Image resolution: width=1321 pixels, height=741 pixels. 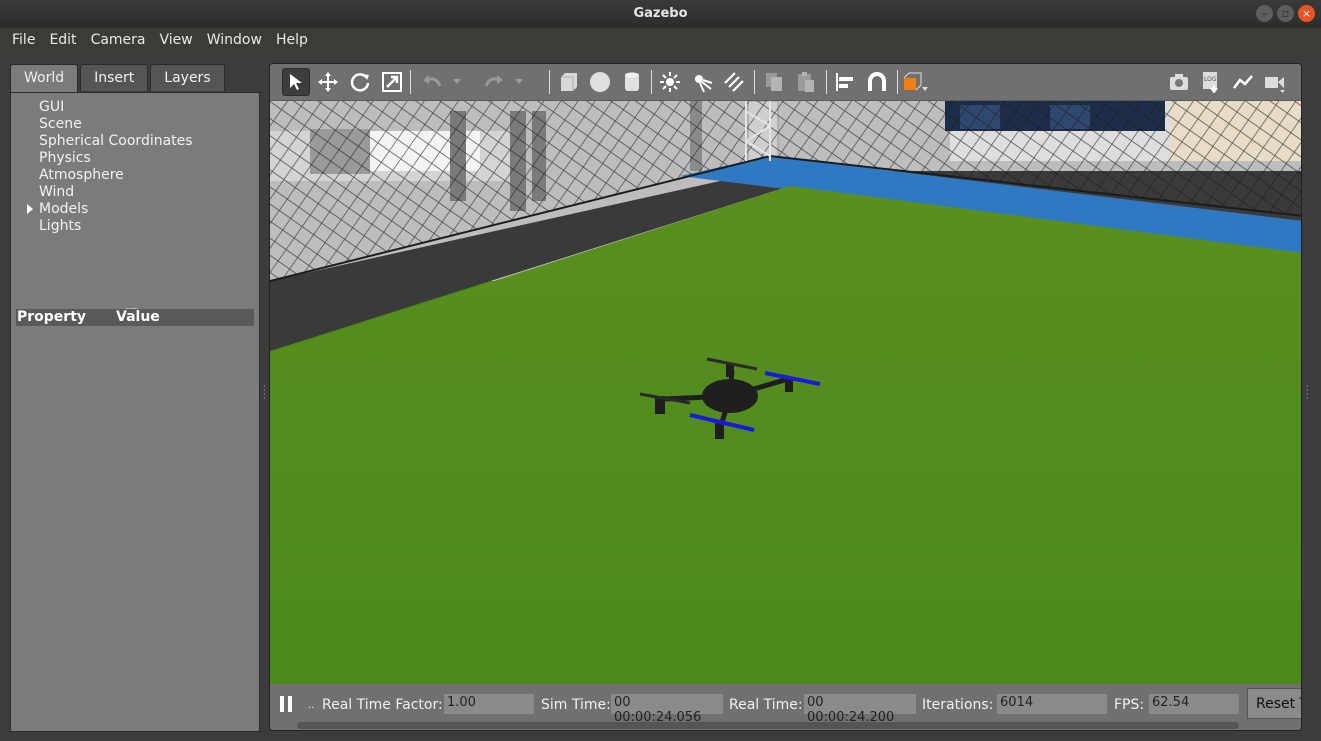 What do you see at coordinates (44, 78) in the screenshot?
I see `tab-world: World` at bounding box center [44, 78].